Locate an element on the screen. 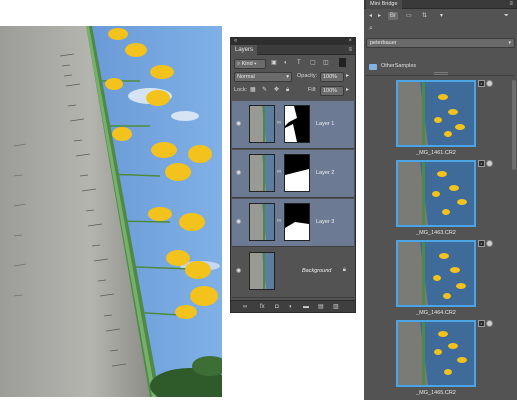 Image resolution: width=517 pixels, height=400 pixels. adjustment-layer-icon: ◐ is located at coordinates (291, 307).